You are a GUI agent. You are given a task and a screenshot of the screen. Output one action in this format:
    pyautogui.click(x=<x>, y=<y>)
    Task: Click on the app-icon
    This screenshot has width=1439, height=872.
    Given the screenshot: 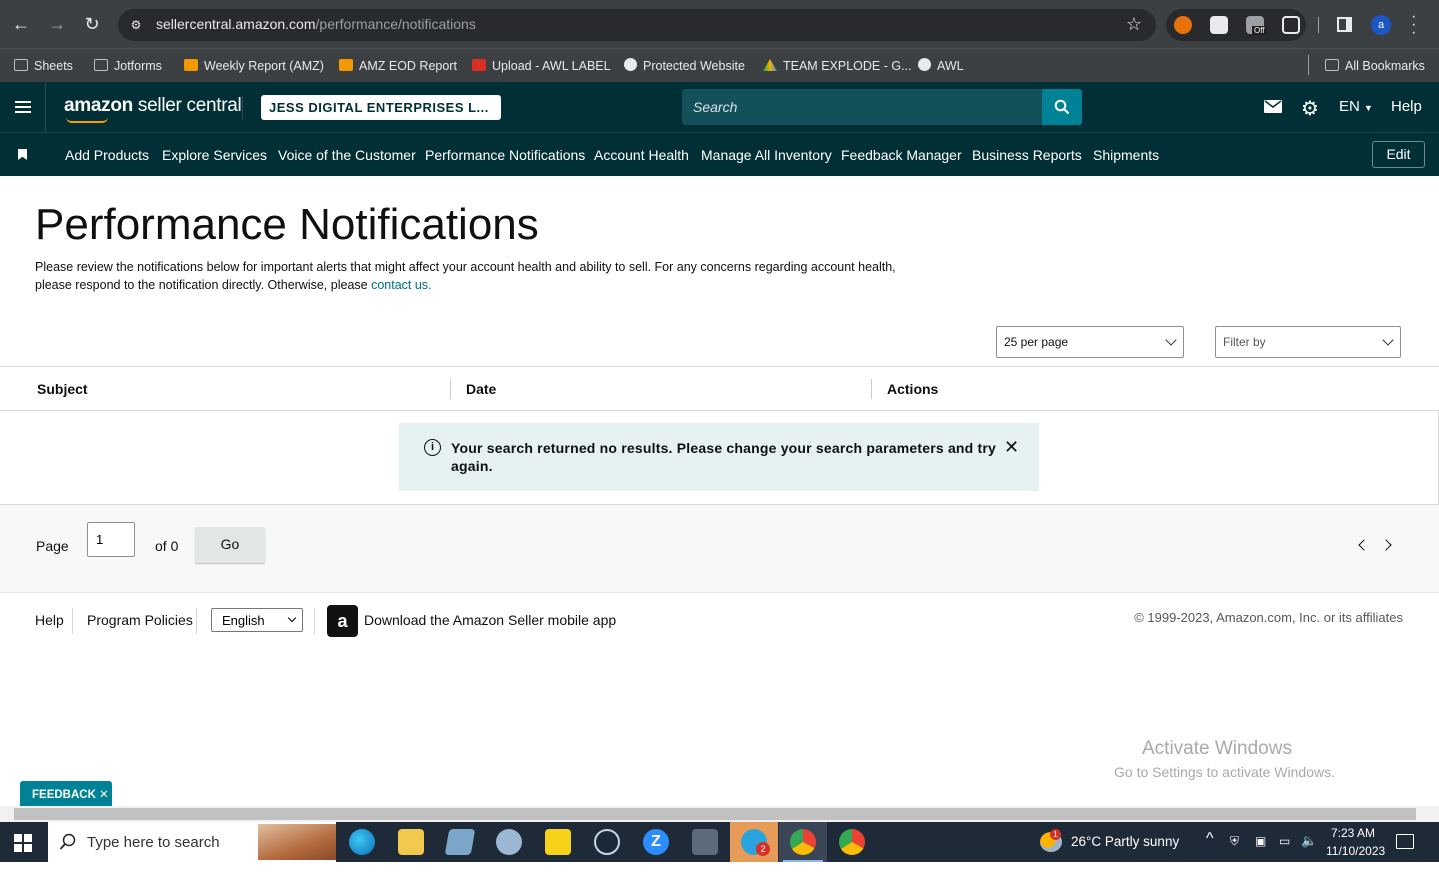 What is the action you would take?
    pyautogui.click(x=460, y=842)
    